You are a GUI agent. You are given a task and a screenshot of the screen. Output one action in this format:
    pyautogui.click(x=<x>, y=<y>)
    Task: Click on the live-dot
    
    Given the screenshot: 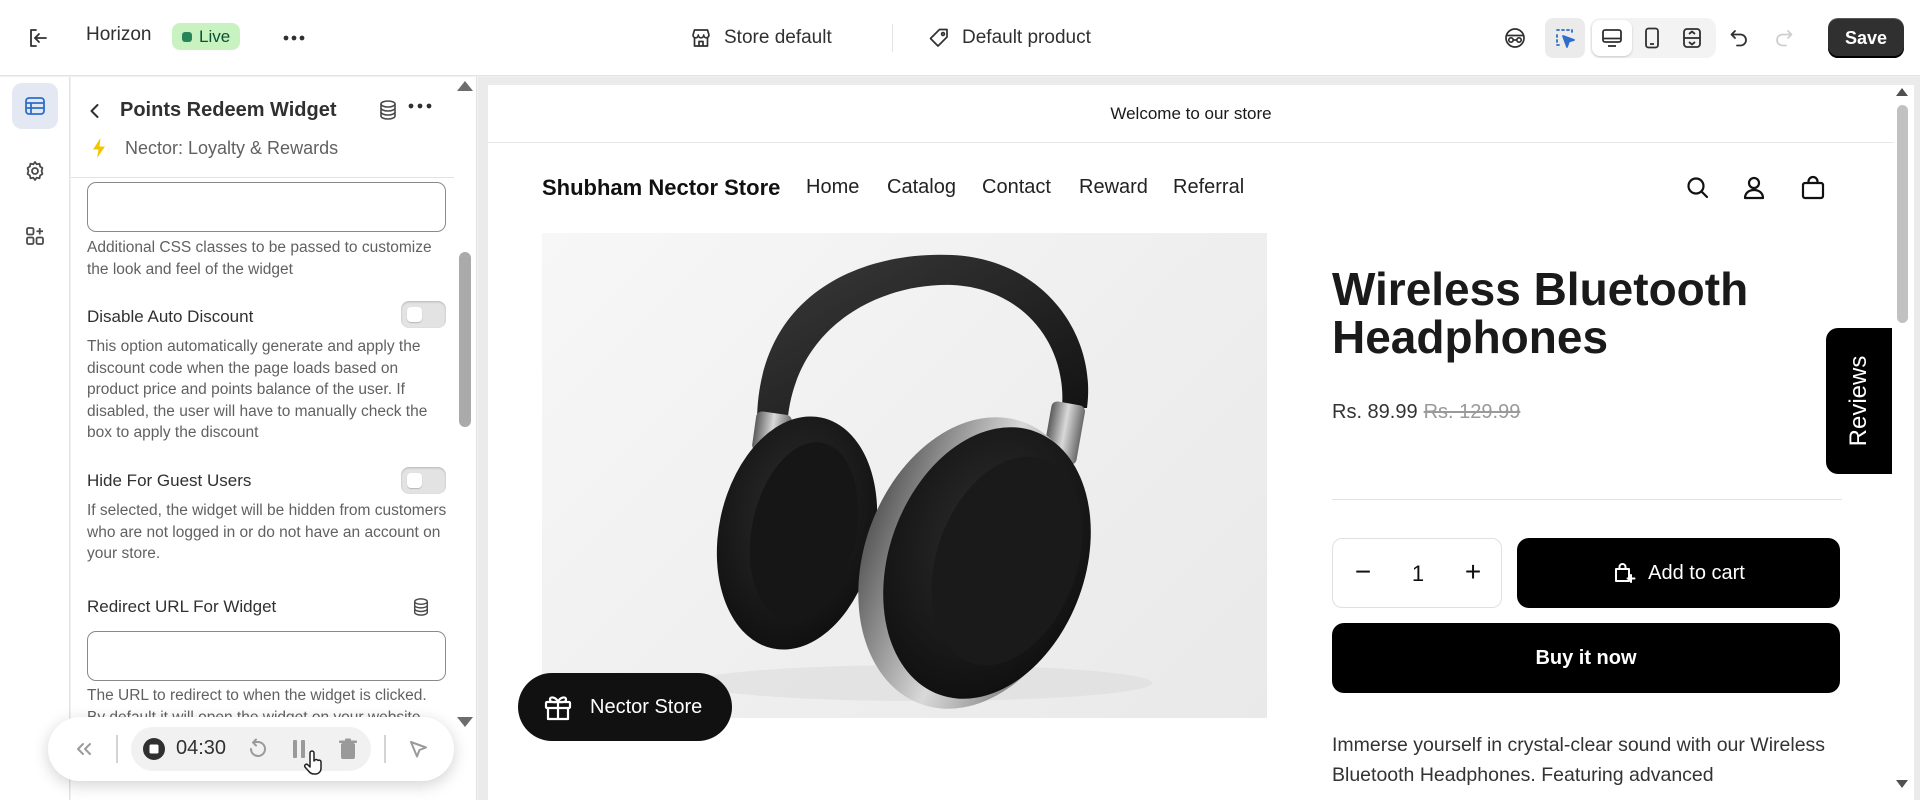 What is the action you would take?
    pyautogui.click(x=187, y=36)
    